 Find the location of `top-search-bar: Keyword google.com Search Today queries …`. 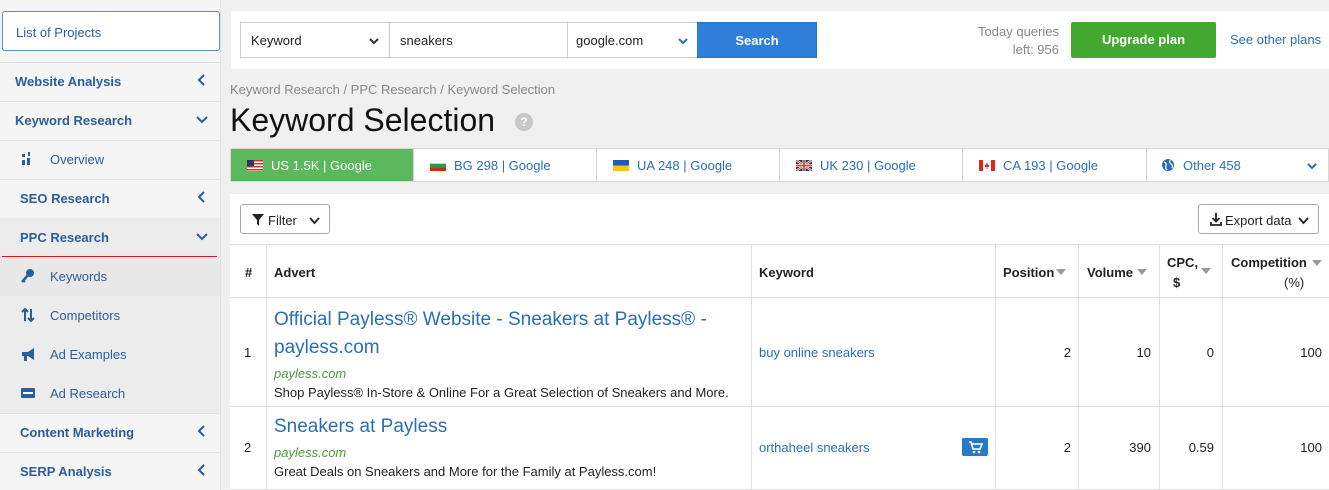

top-search-bar: Keyword google.com Search Today queries … is located at coordinates (780, 40).